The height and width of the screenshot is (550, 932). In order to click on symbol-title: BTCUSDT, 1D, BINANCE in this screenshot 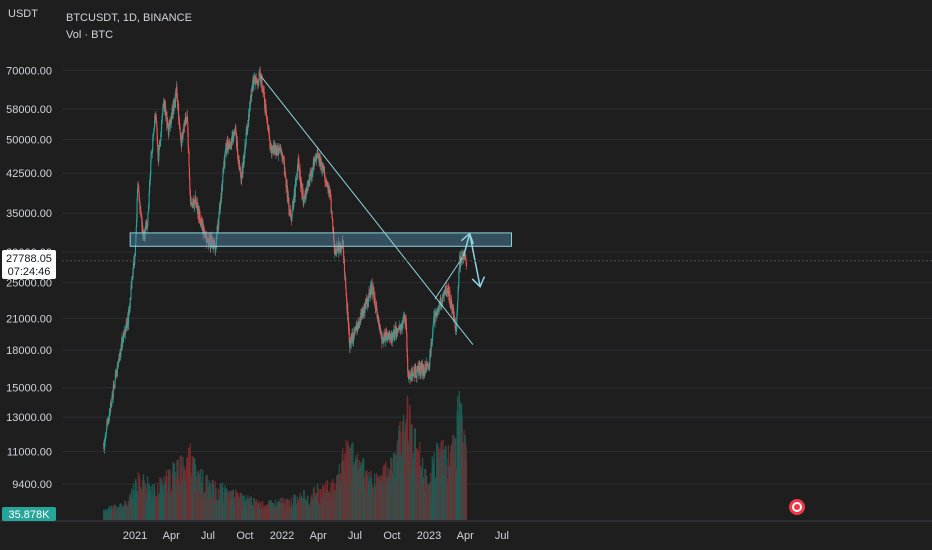, I will do `click(129, 18)`.